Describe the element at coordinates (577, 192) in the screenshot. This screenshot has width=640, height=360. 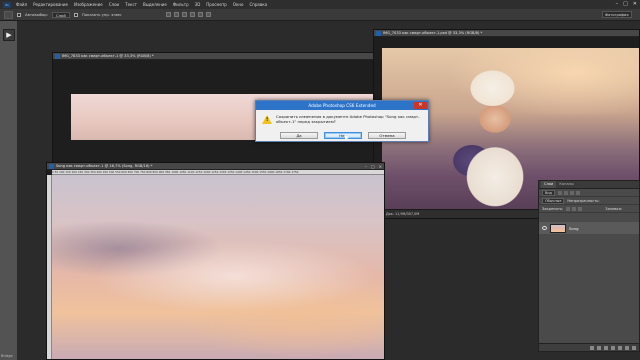
I see `shape-filter-icon` at that location.